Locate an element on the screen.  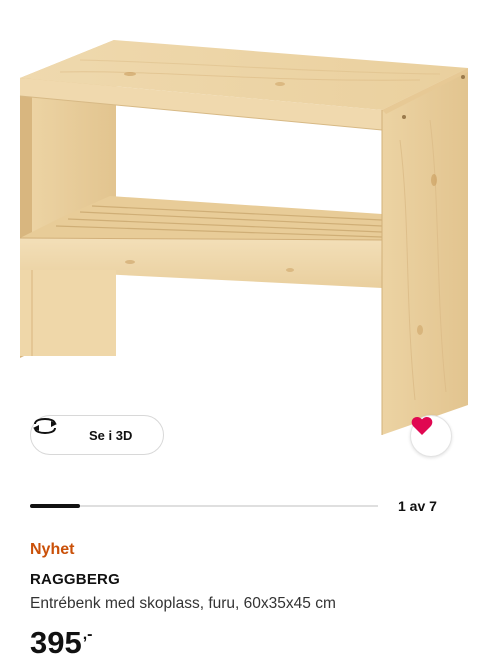
view-3d-button: Se i 3D is located at coordinates (97, 435).